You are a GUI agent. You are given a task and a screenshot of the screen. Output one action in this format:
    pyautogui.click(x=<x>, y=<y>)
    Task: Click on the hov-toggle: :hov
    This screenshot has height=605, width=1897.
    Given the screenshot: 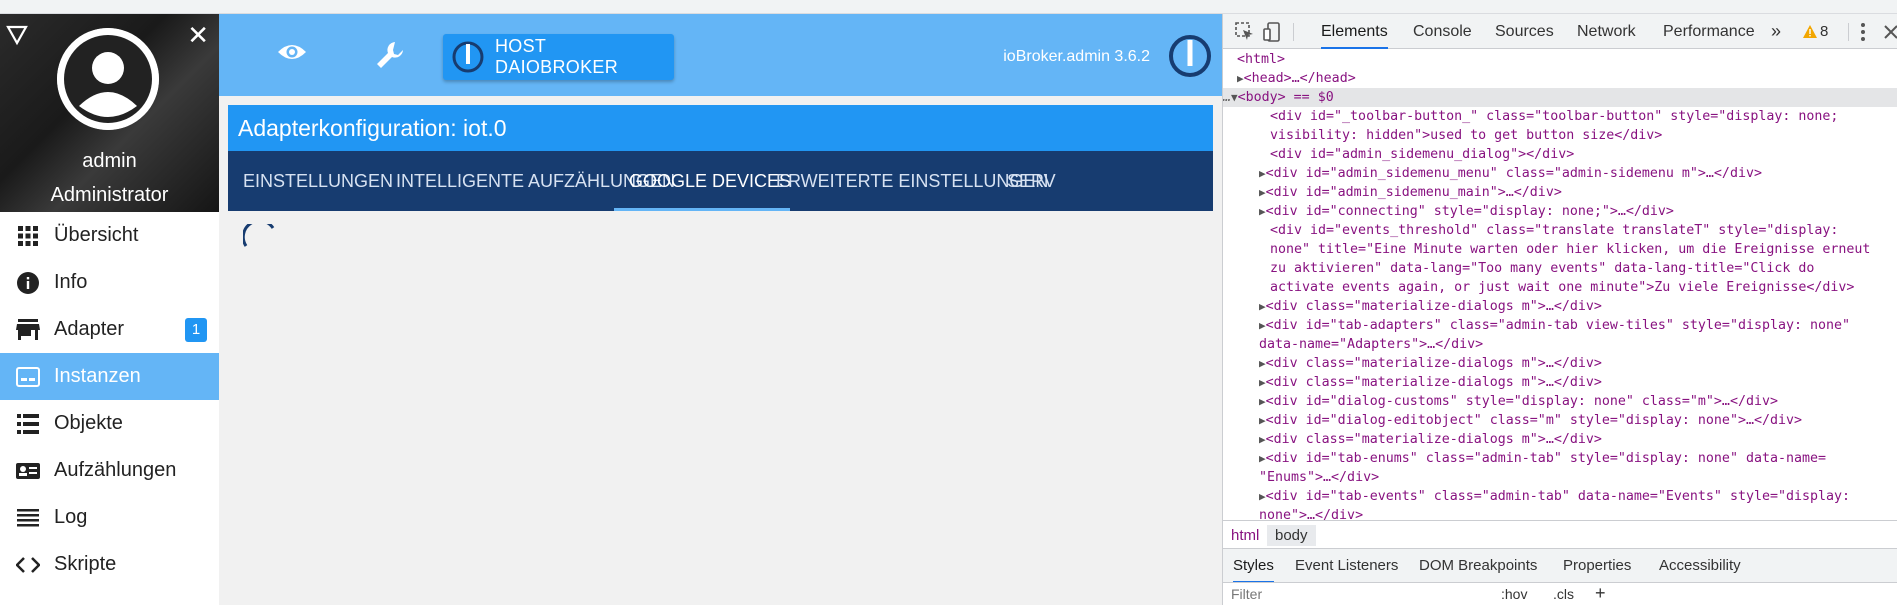 What is the action you would take?
    pyautogui.click(x=1514, y=594)
    